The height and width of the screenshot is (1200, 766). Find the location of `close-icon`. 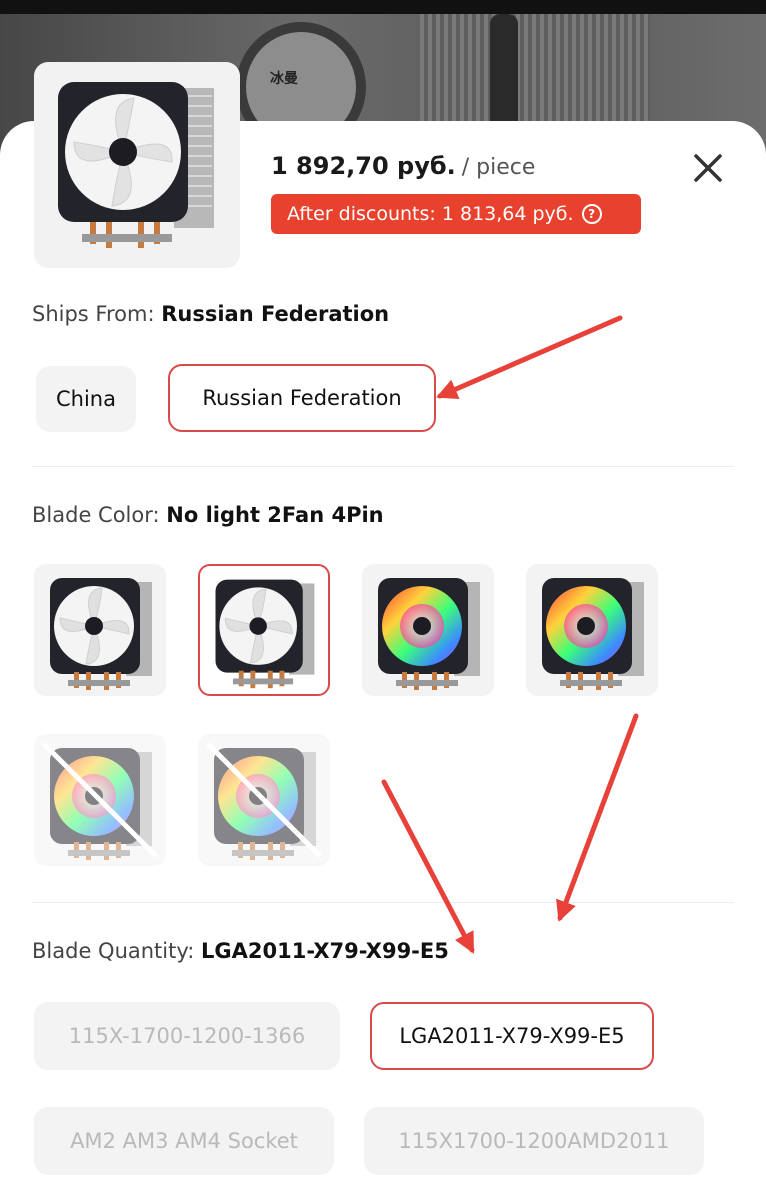

close-icon is located at coordinates (708, 168).